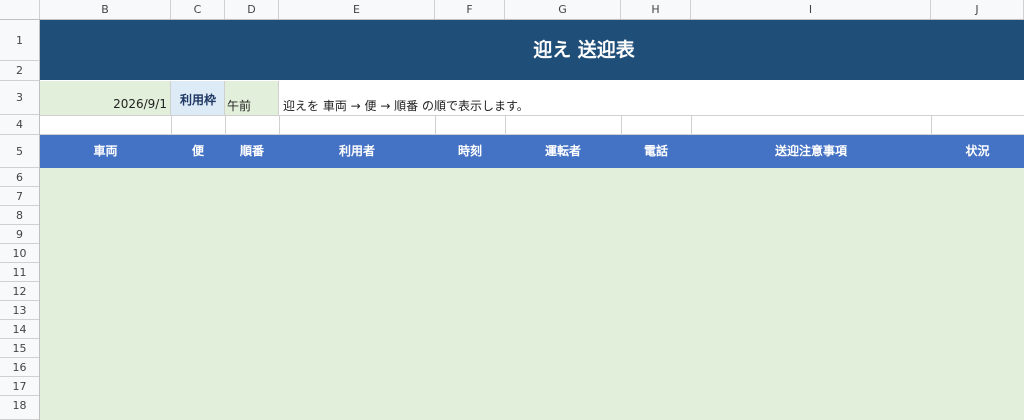 The height and width of the screenshot is (420, 1024). I want to click on column-header-c: C, so click(198, 9).